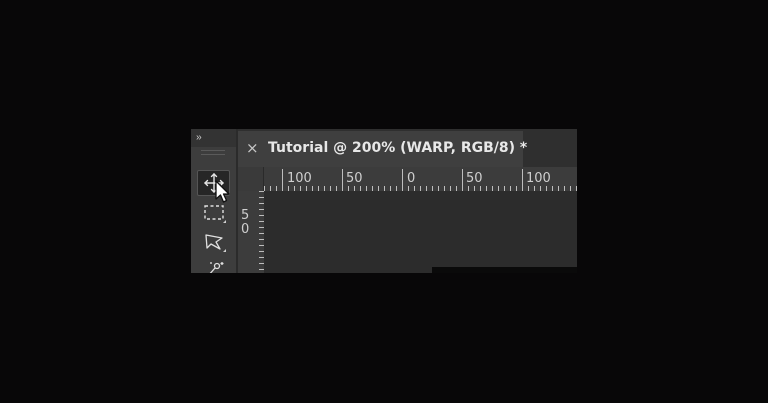 The image size is (768, 403). What do you see at coordinates (213, 212) in the screenshot?
I see `rectangular-marquee-icon` at bounding box center [213, 212].